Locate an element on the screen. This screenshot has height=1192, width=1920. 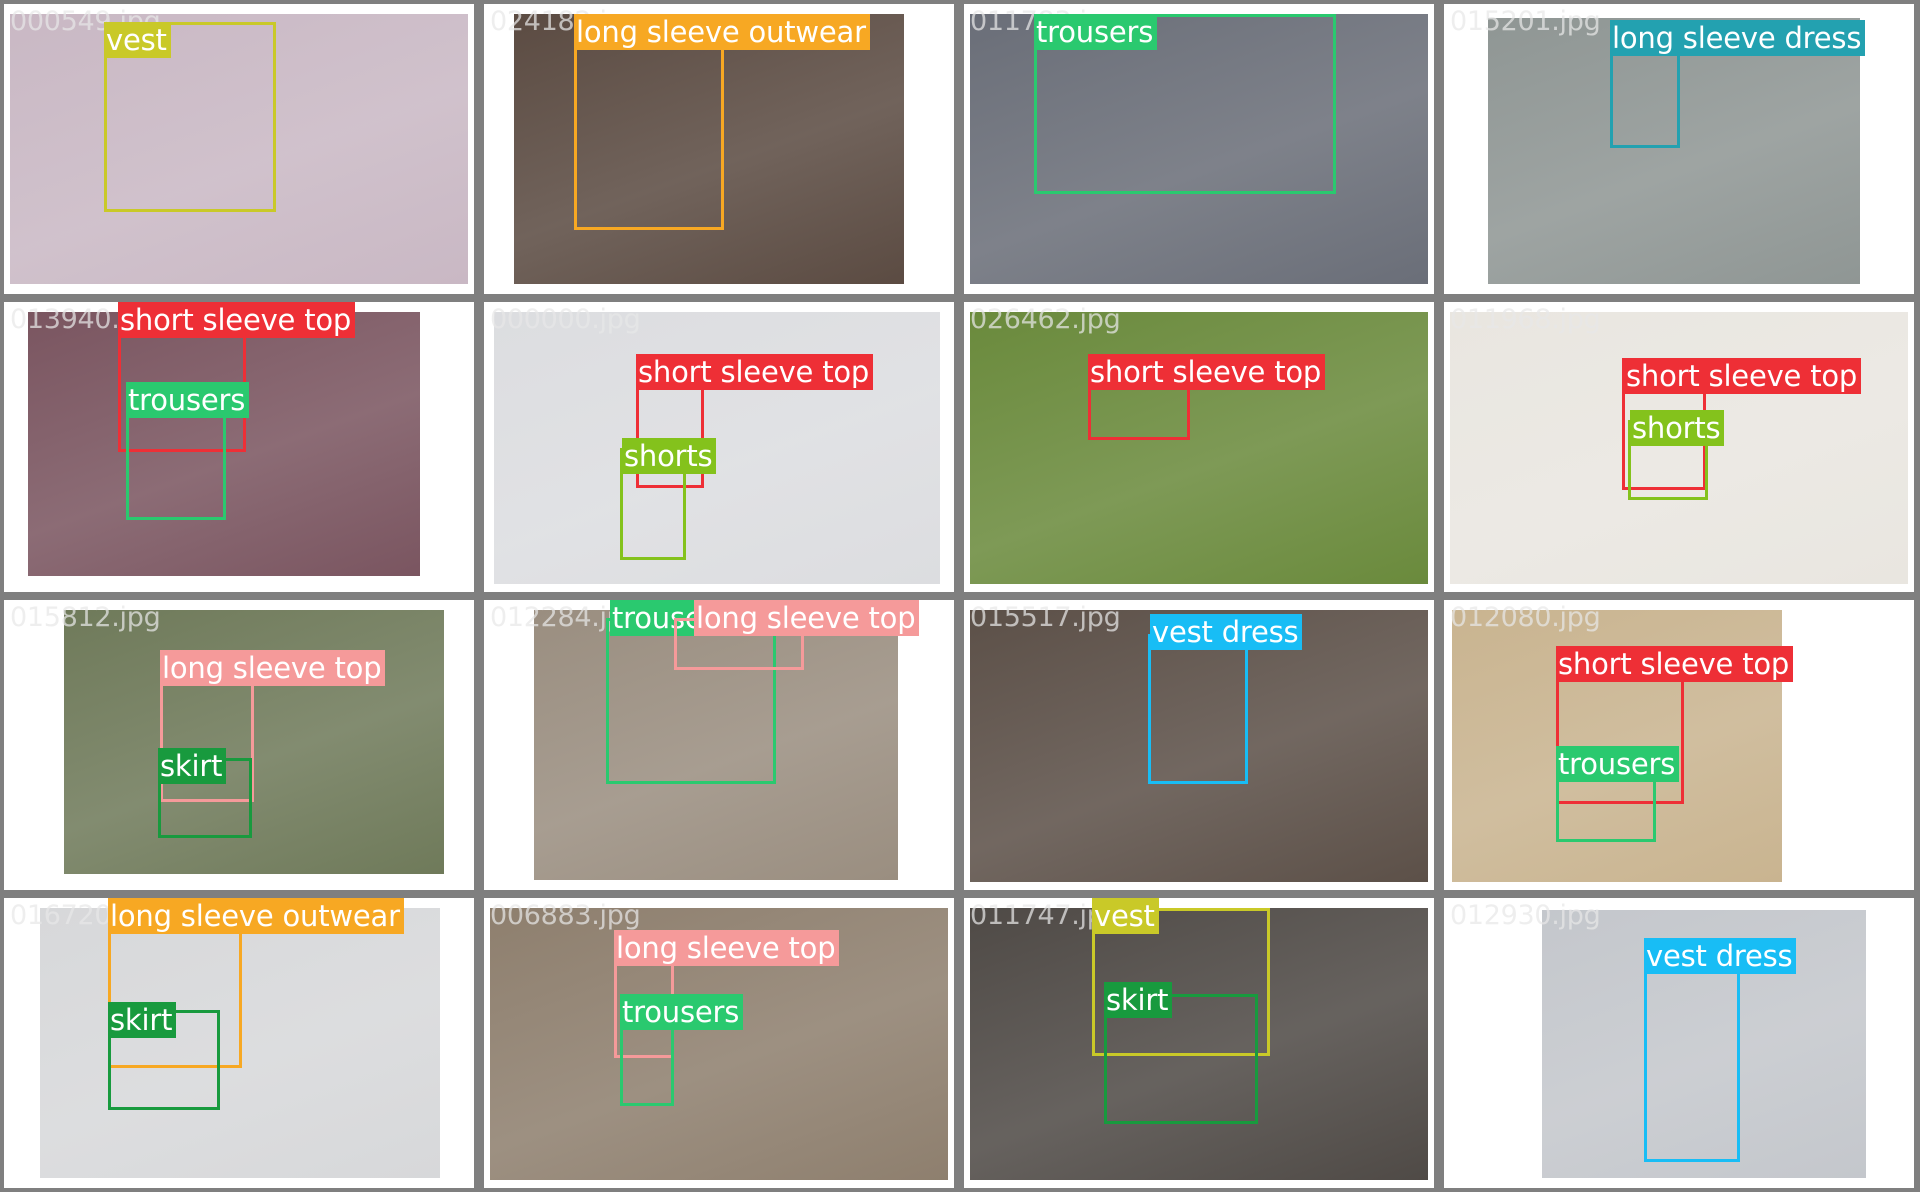
image-filename: 000000.jpg is located at coordinates (565, 319).